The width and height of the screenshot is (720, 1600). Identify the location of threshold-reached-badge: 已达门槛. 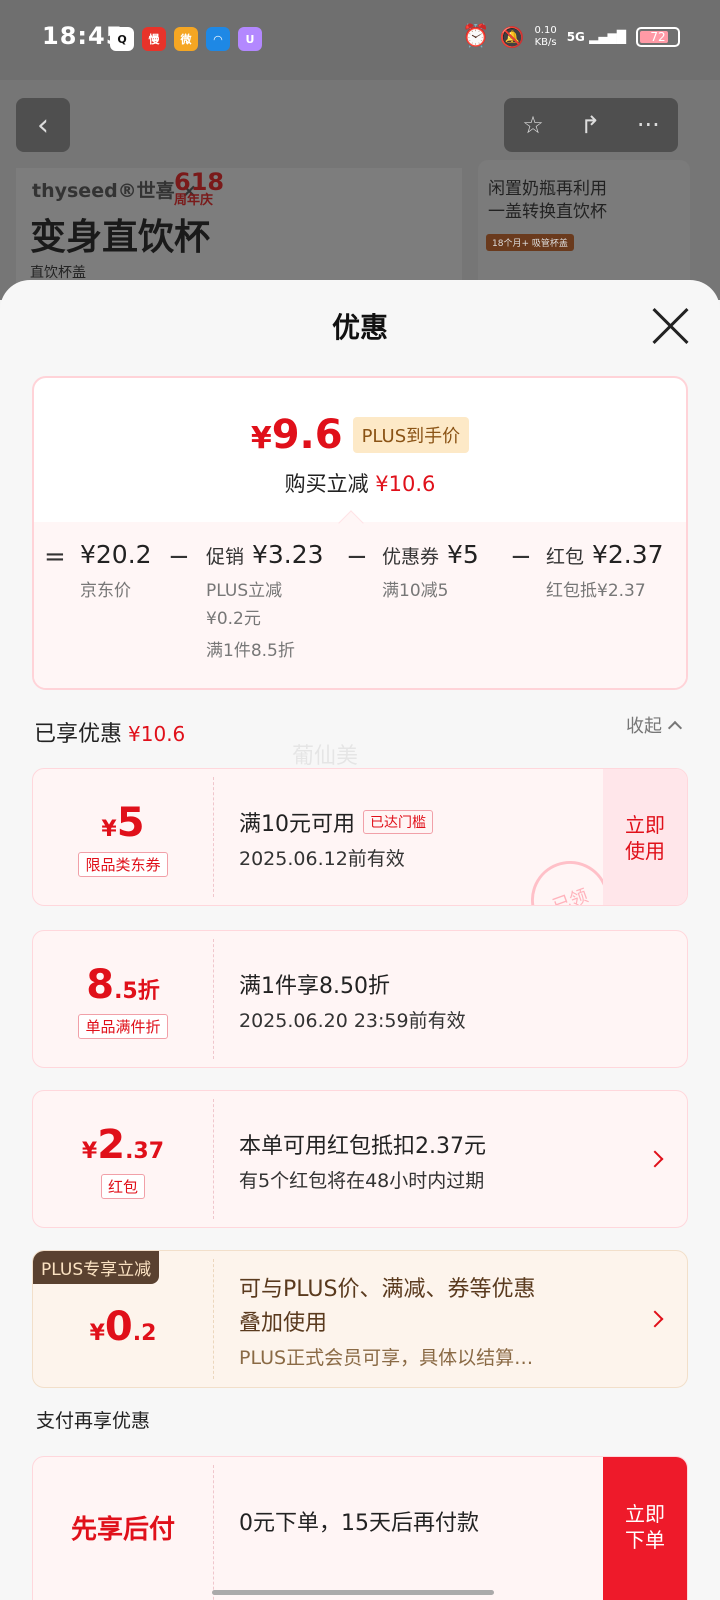
(398, 821).